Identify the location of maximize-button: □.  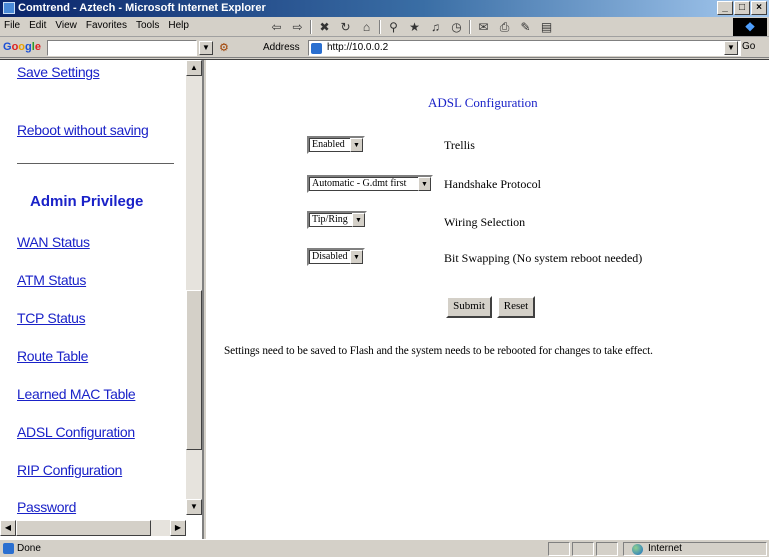
(742, 8).